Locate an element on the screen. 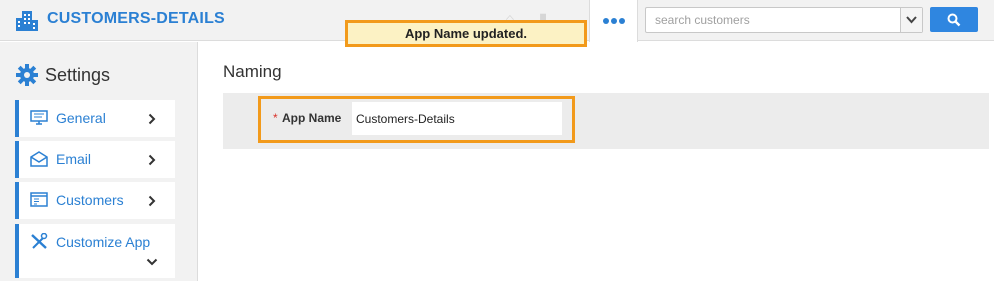  status-toast: App Name updated. is located at coordinates (466, 33).